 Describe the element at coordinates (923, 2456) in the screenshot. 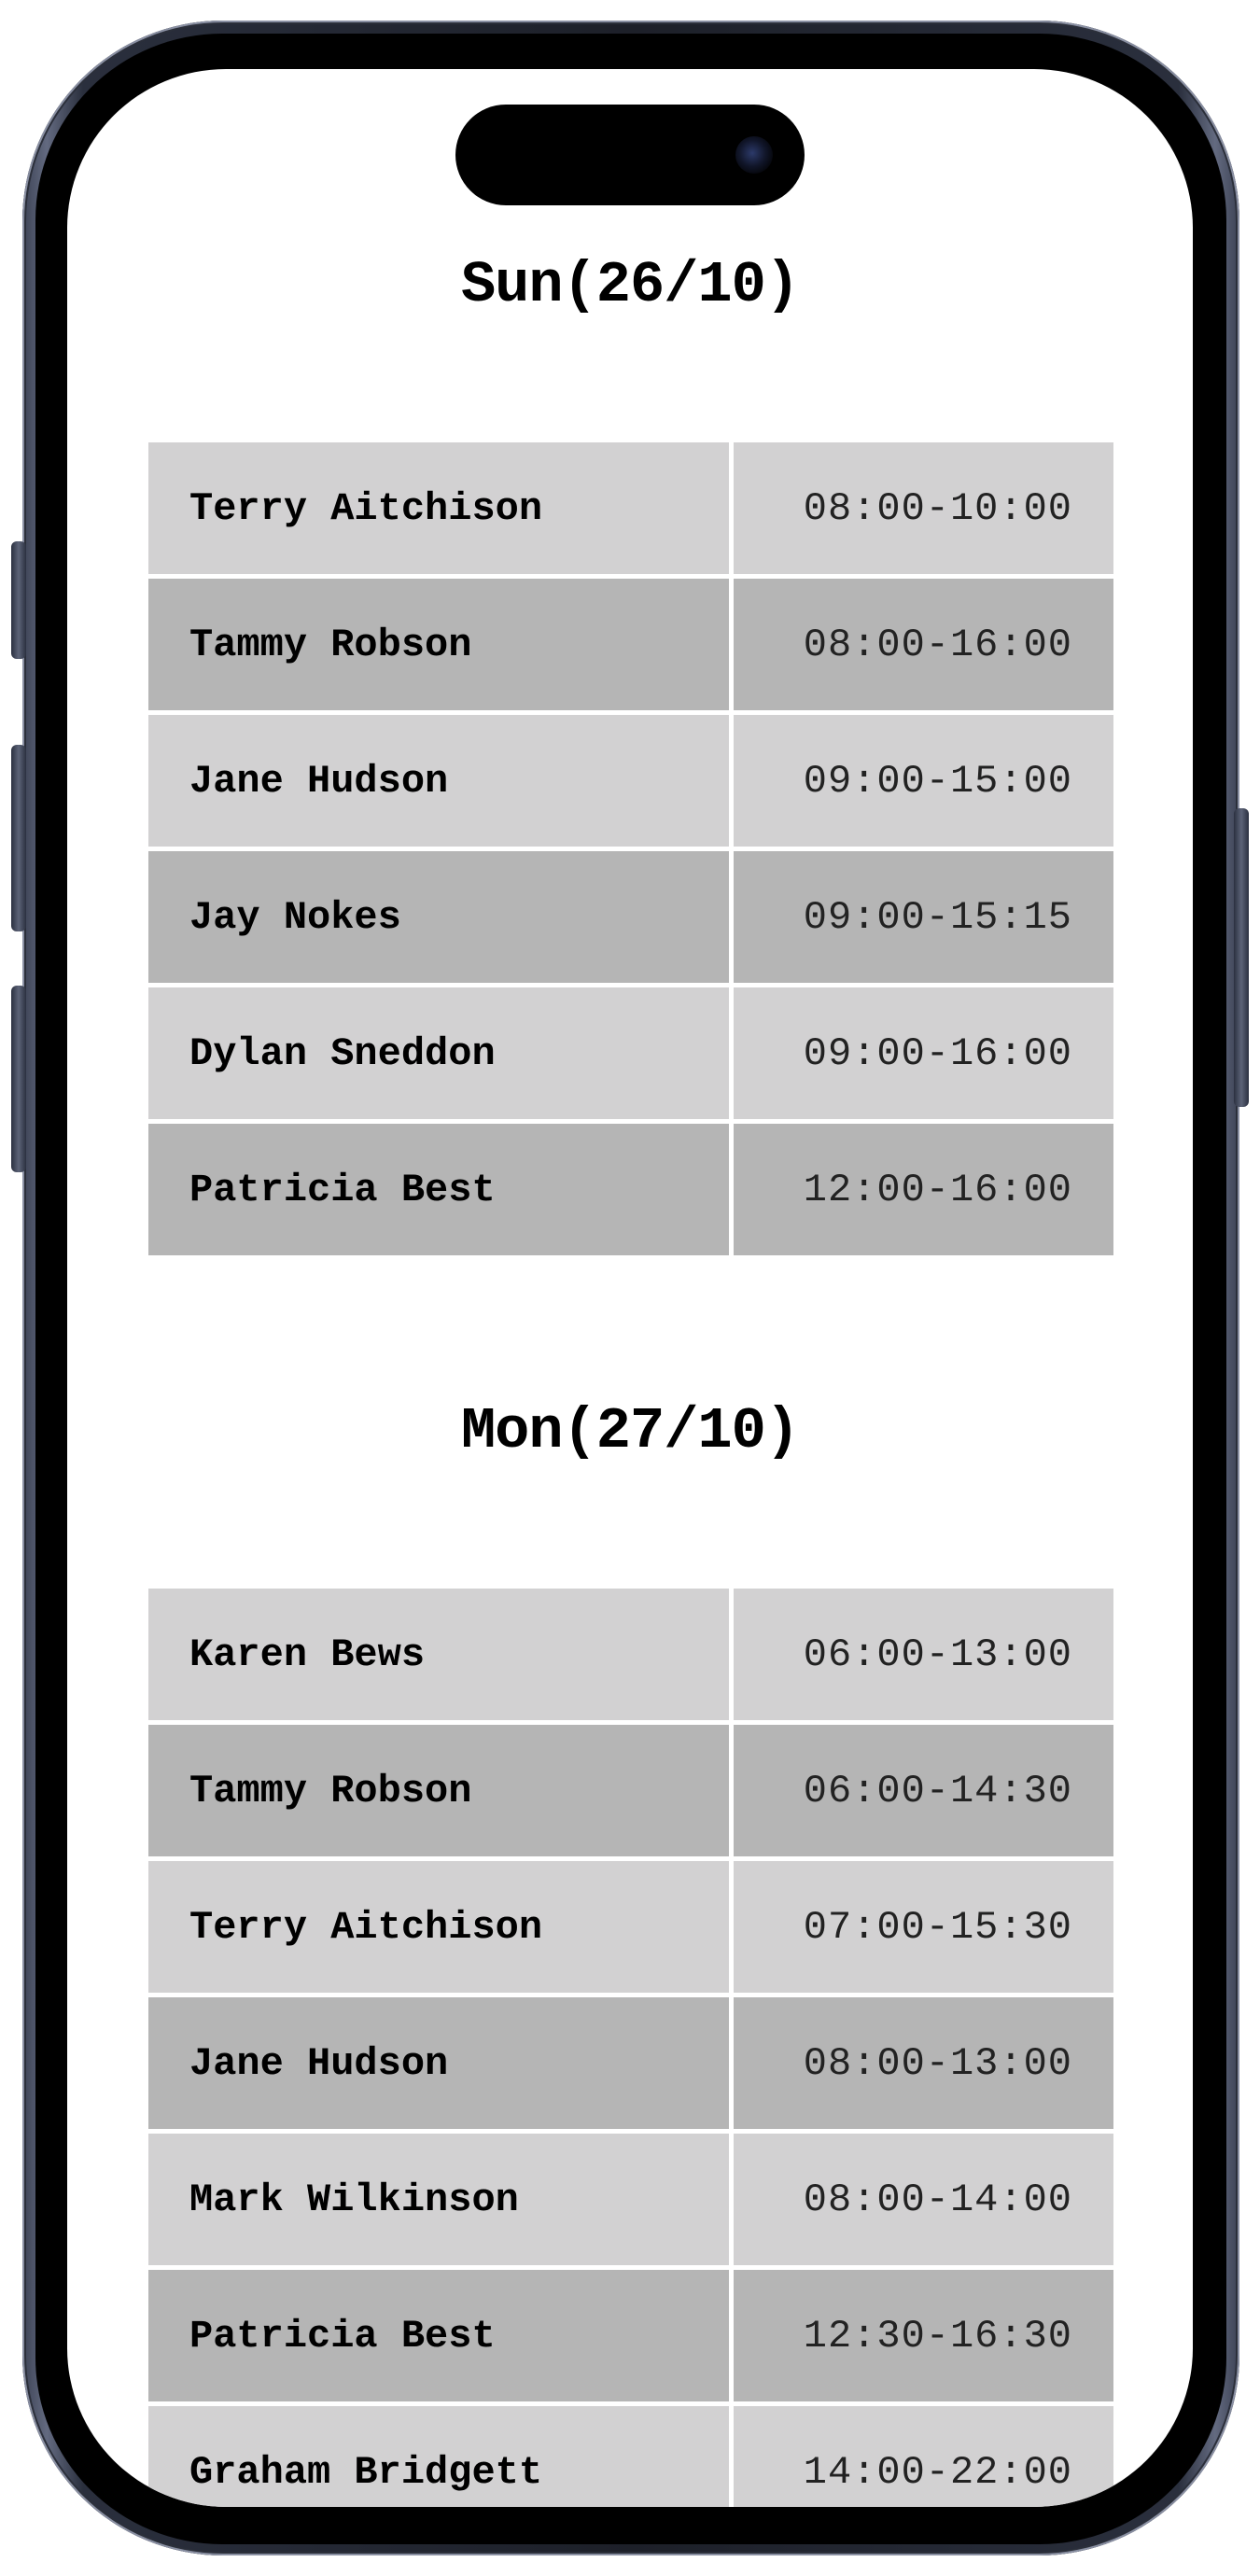

I see `shift-time: 14:00-22:00` at that location.